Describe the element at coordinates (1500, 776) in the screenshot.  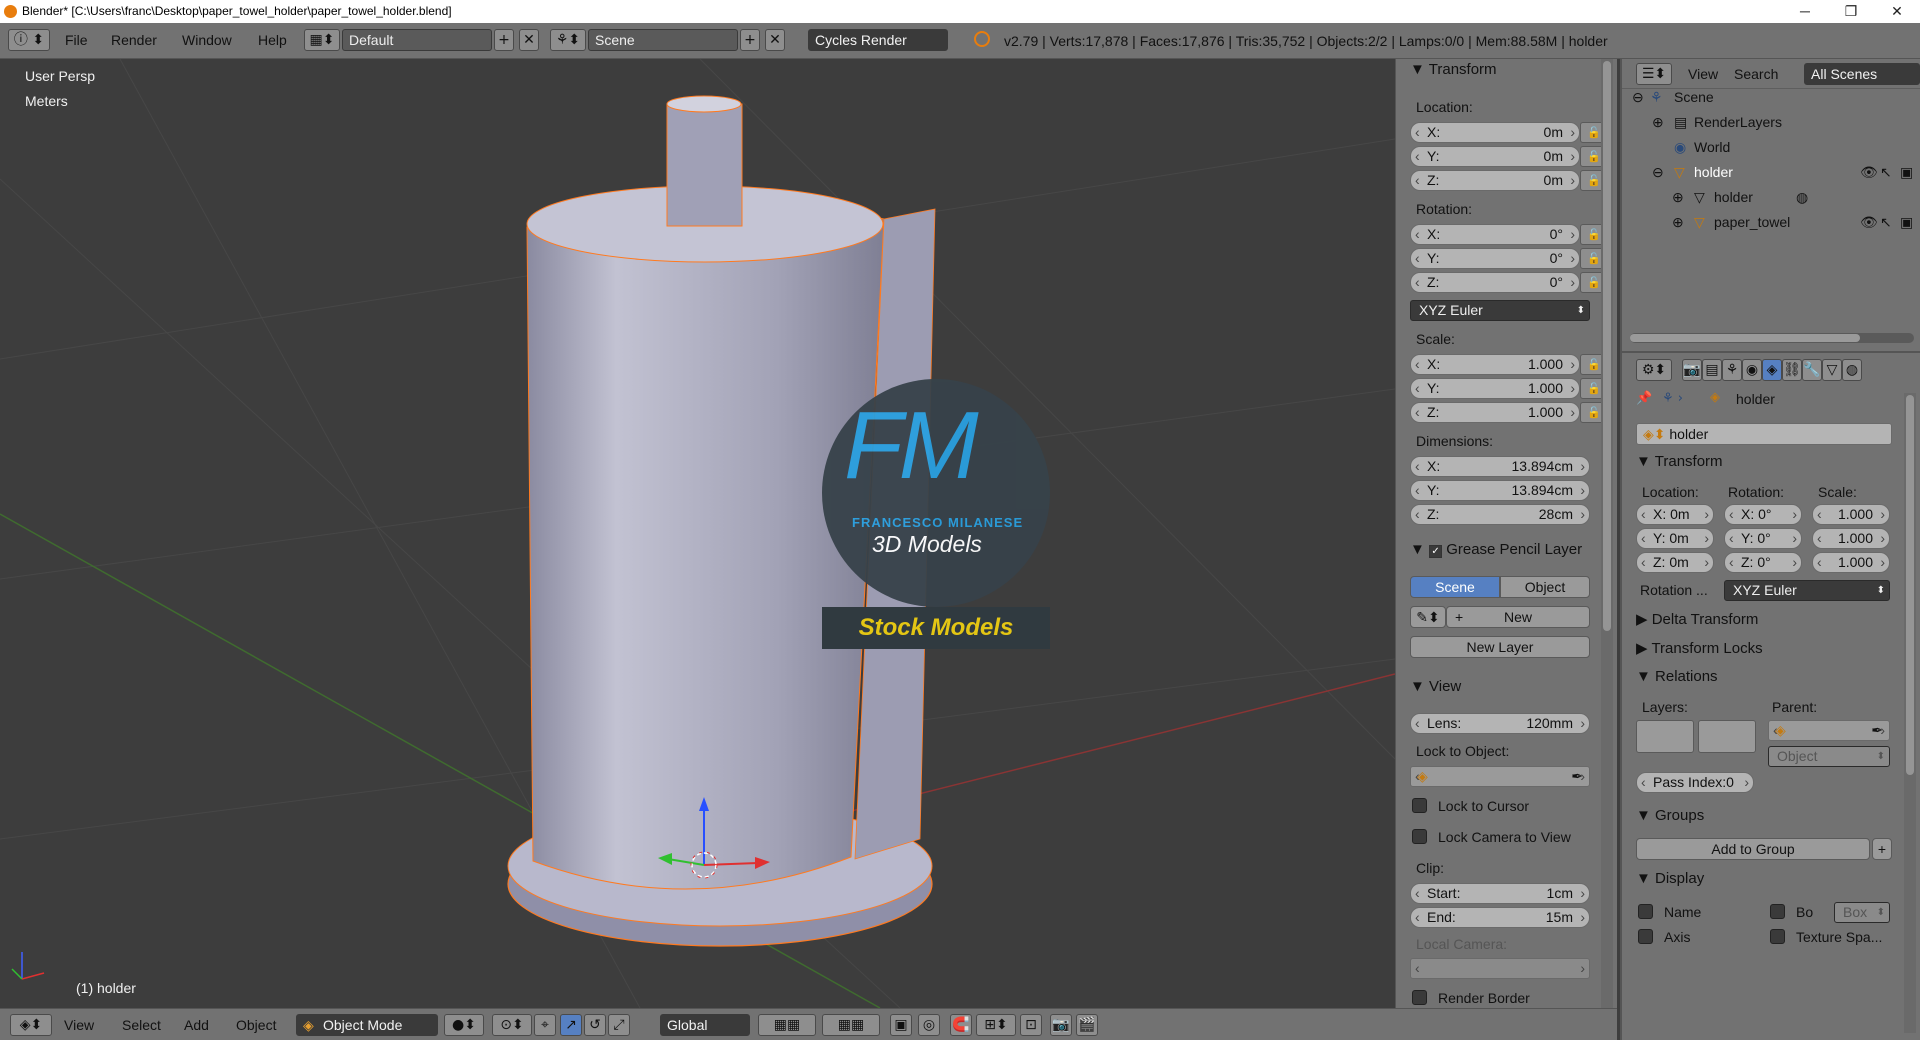
I see `lock-object-field: ◈✒` at that location.